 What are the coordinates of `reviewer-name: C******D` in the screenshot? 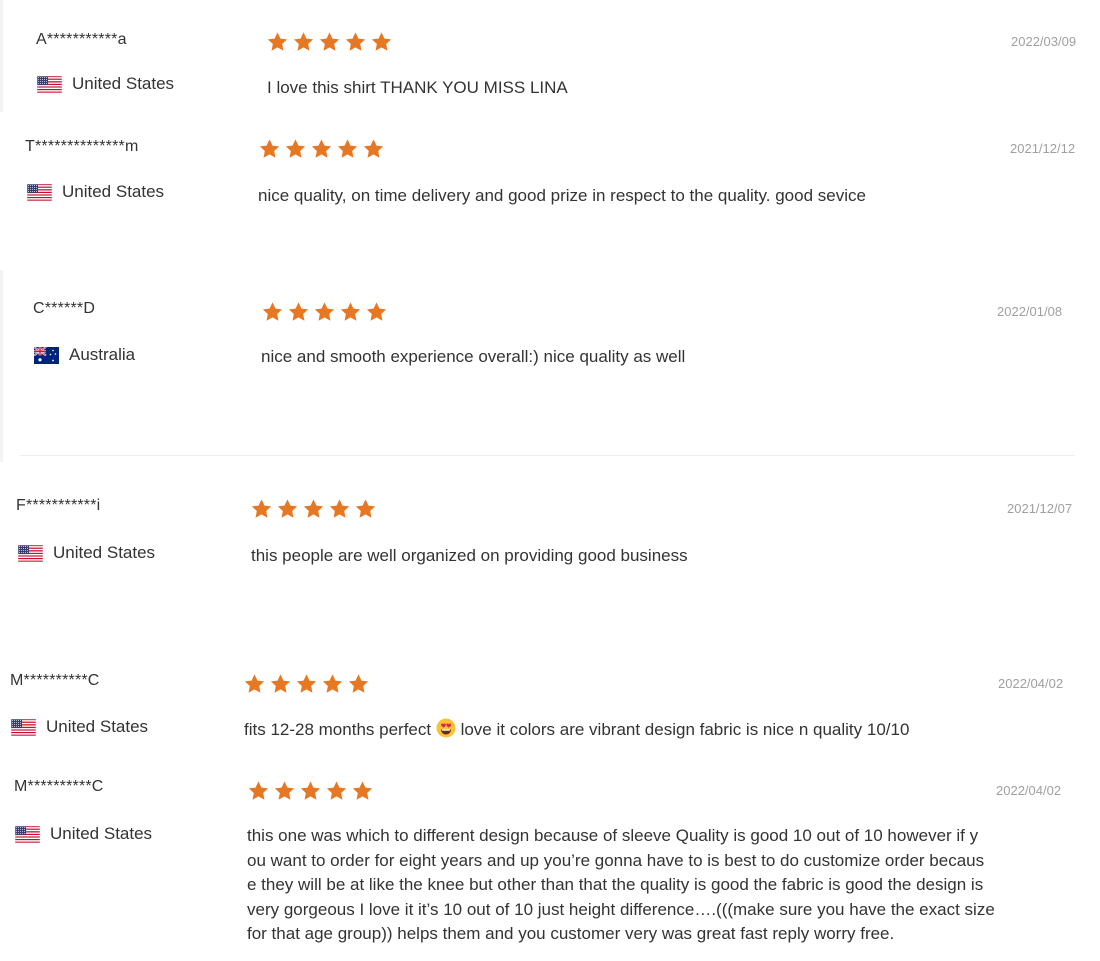 It's located at (64, 308).